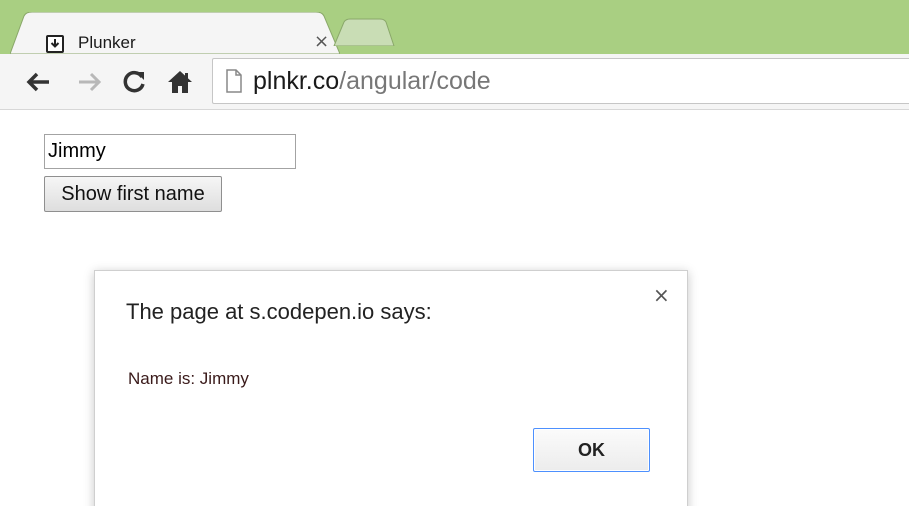  What do you see at coordinates (175, 33) in the screenshot?
I see `tab-plunker: Plunker ×` at bounding box center [175, 33].